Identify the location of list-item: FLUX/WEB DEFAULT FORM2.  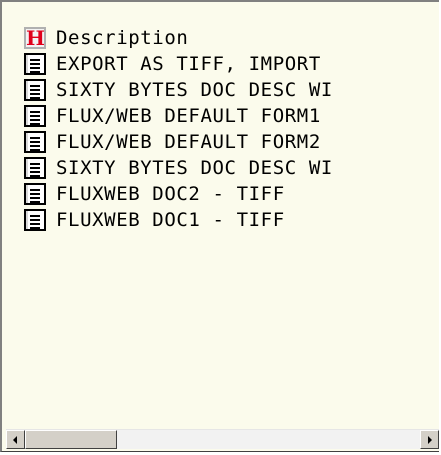
(231, 142).